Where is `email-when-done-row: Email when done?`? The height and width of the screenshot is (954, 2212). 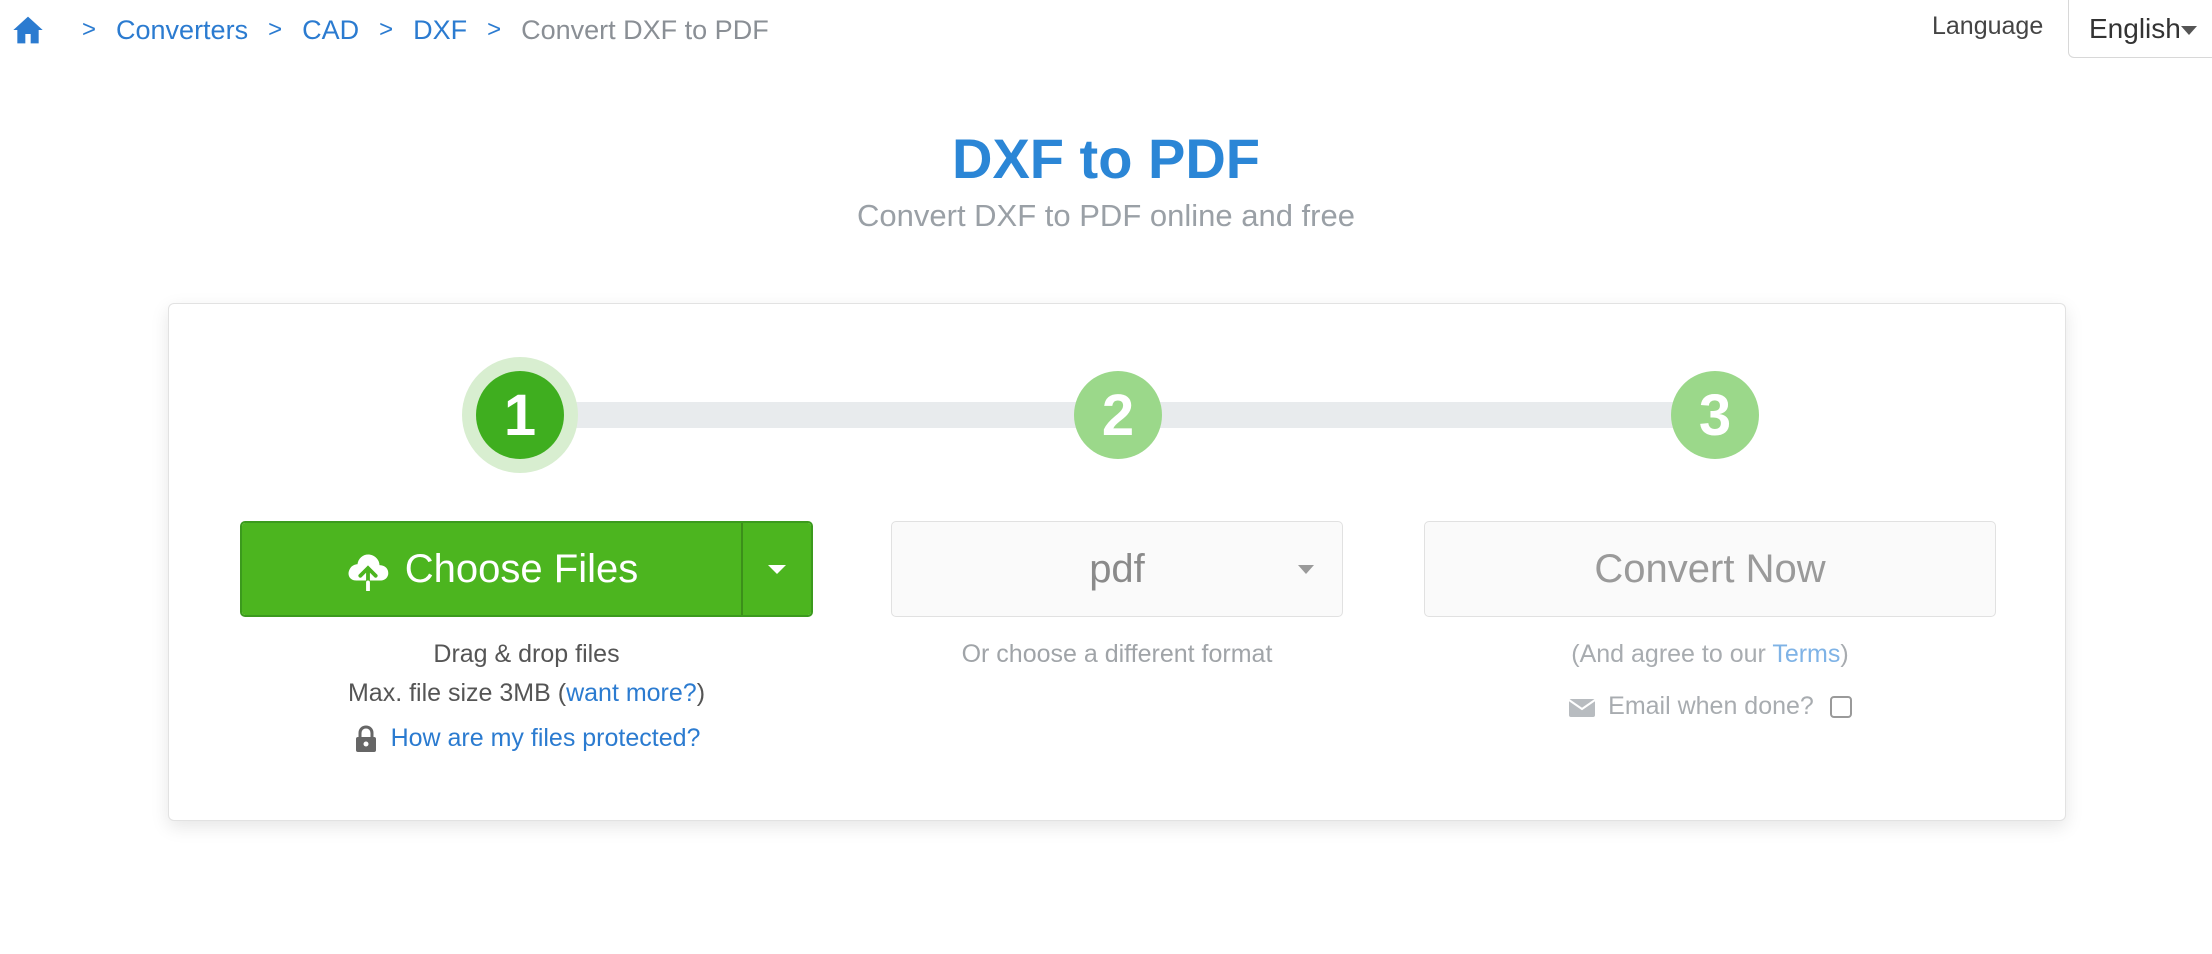 email-when-done-row: Email when done? is located at coordinates (1710, 706).